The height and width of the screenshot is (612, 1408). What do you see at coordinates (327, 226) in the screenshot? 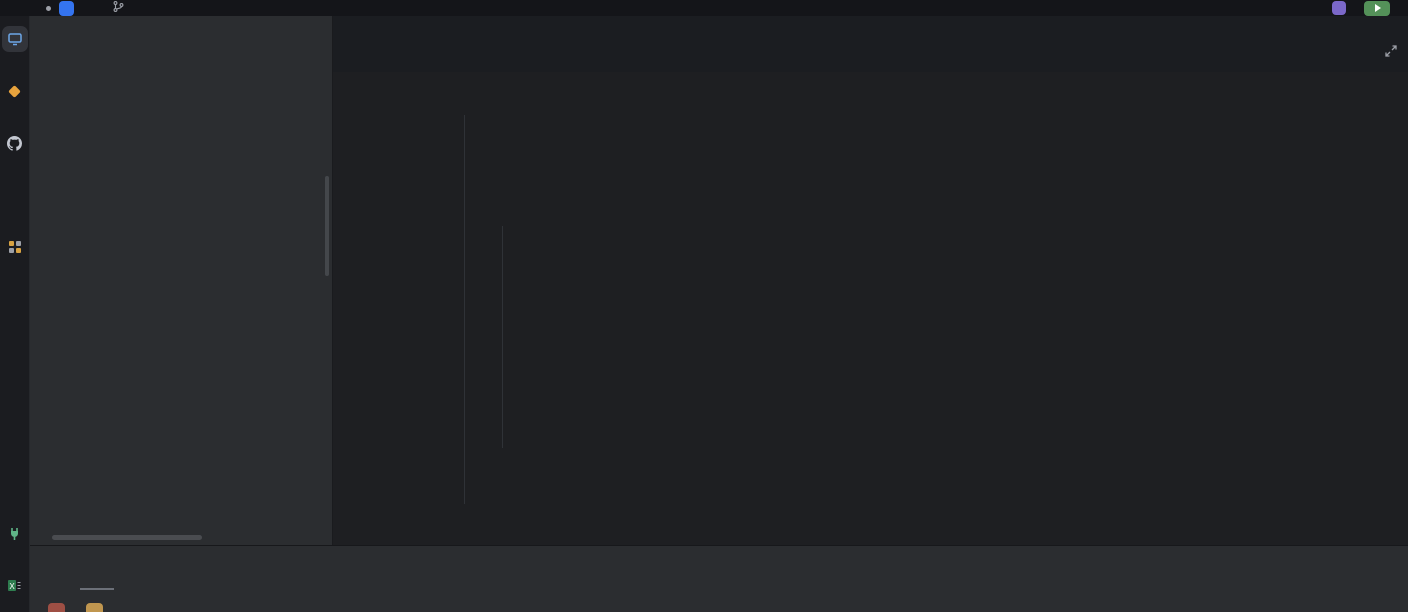
I see `vertical-scrollbar` at bounding box center [327, 226].